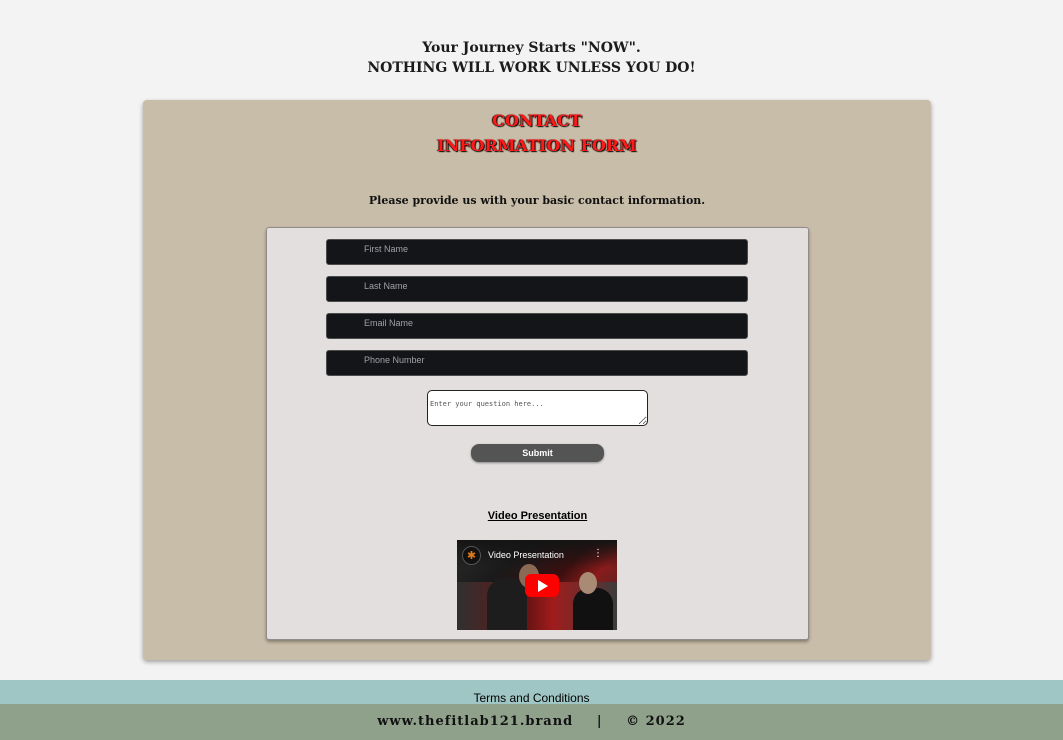 This screenshot has width=1063, height=740. I want to click on first-name-input, so click(537, 252).